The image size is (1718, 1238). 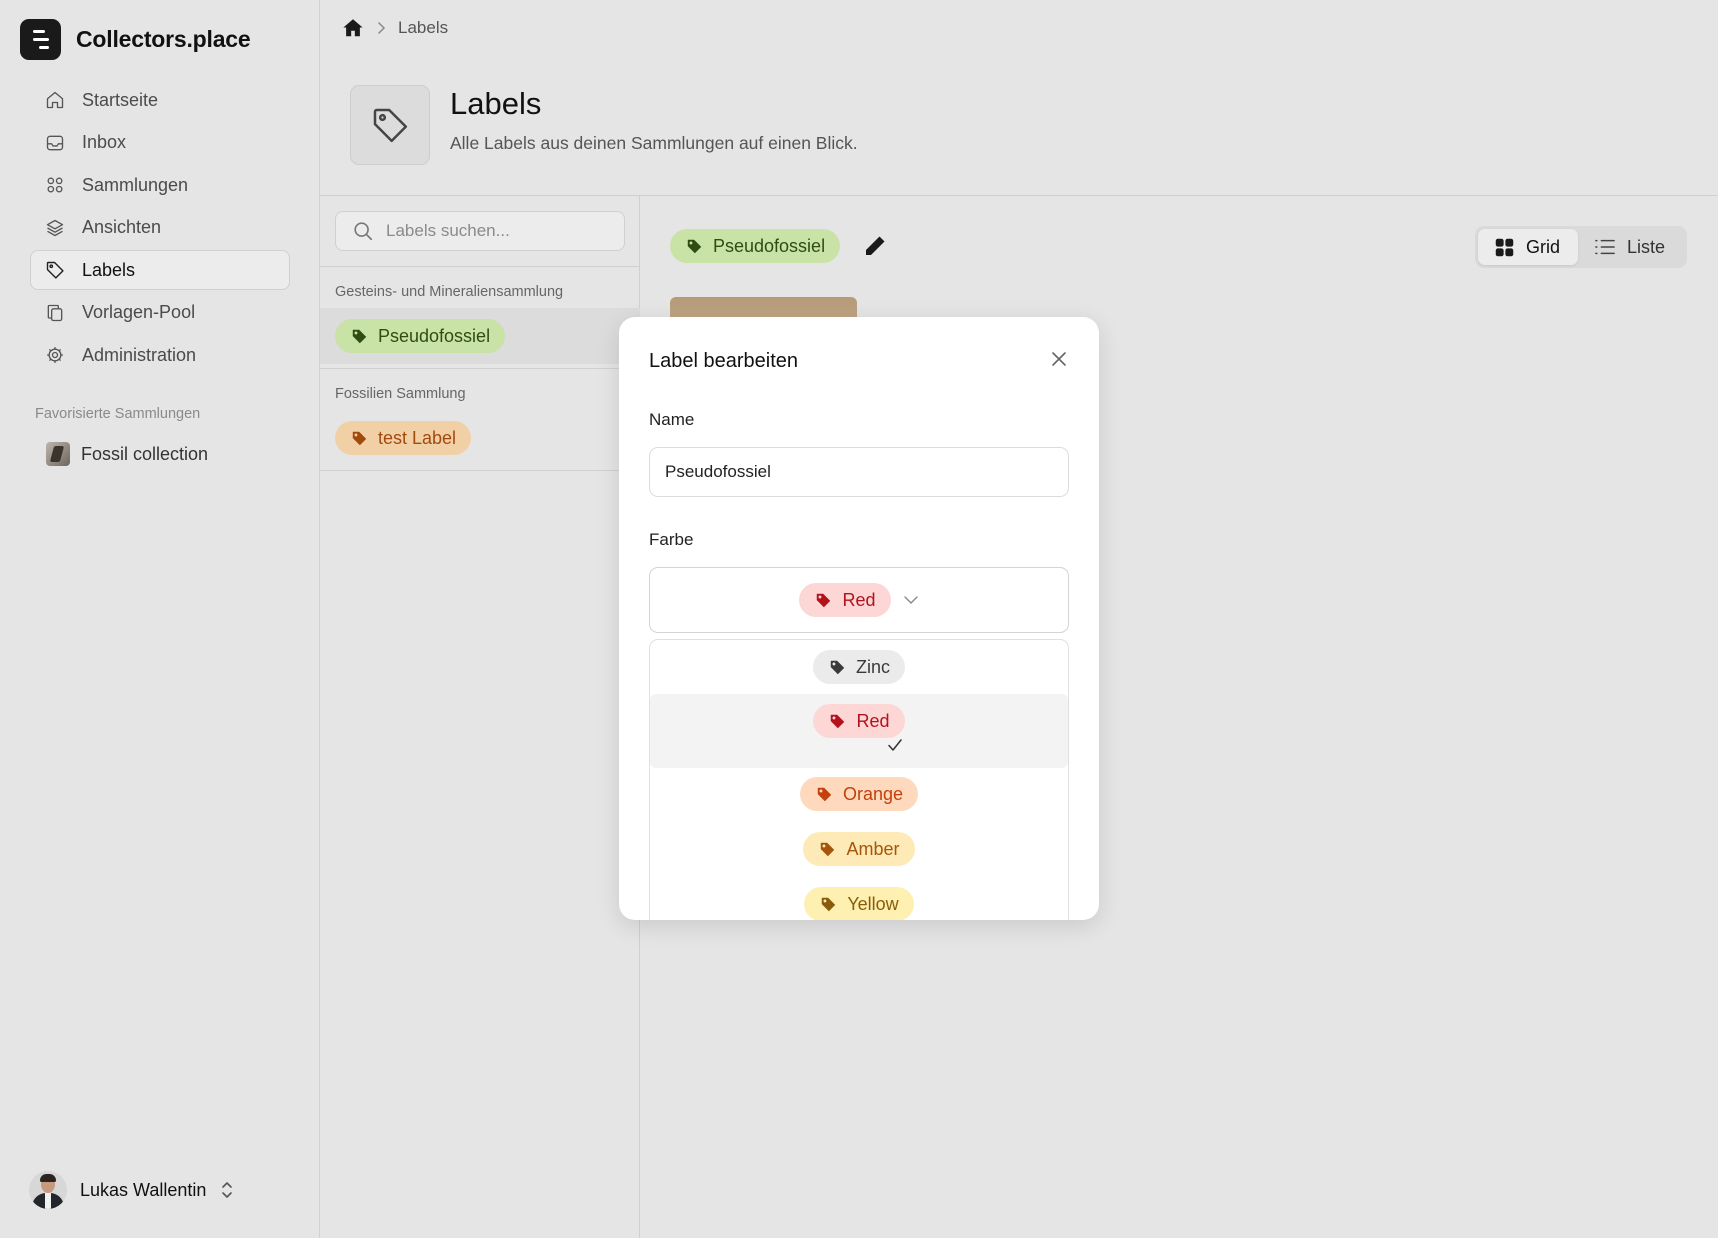 I want to click on page-icon, so click(x=390, y=125).